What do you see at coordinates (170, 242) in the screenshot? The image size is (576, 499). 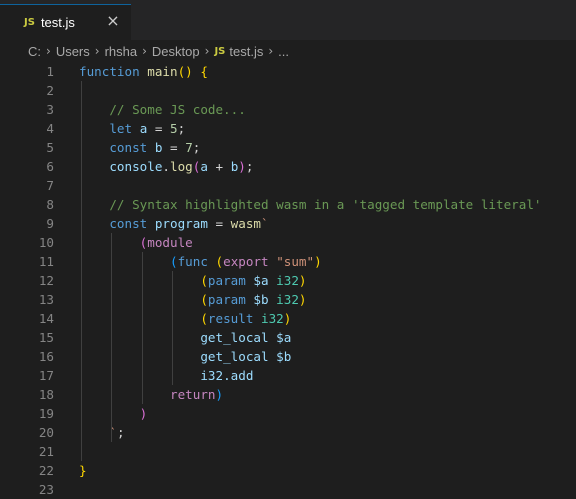 I see `code-token: module` at bounding box center [170, 242].